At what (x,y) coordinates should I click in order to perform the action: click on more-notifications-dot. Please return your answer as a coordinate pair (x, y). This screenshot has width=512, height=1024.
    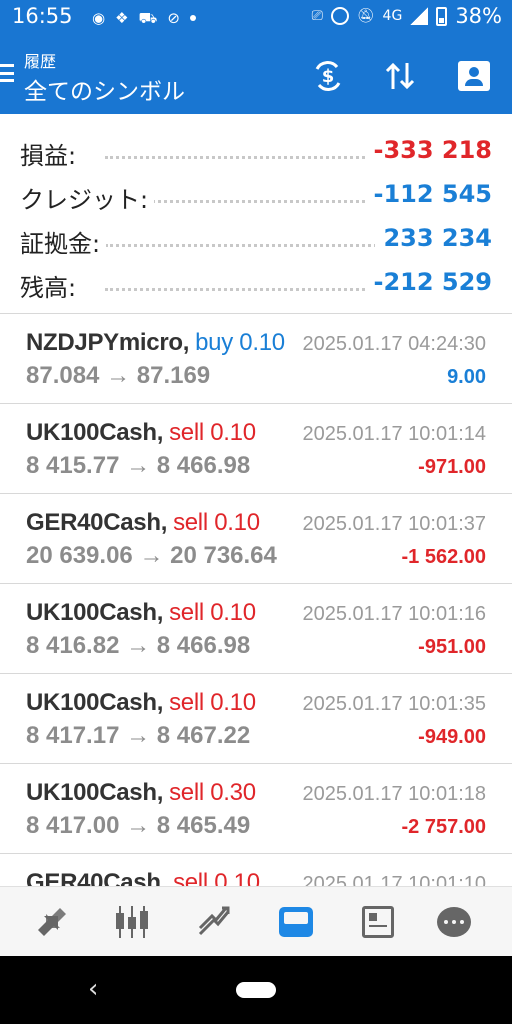
    Looking at the image, I should click on (193, 18).